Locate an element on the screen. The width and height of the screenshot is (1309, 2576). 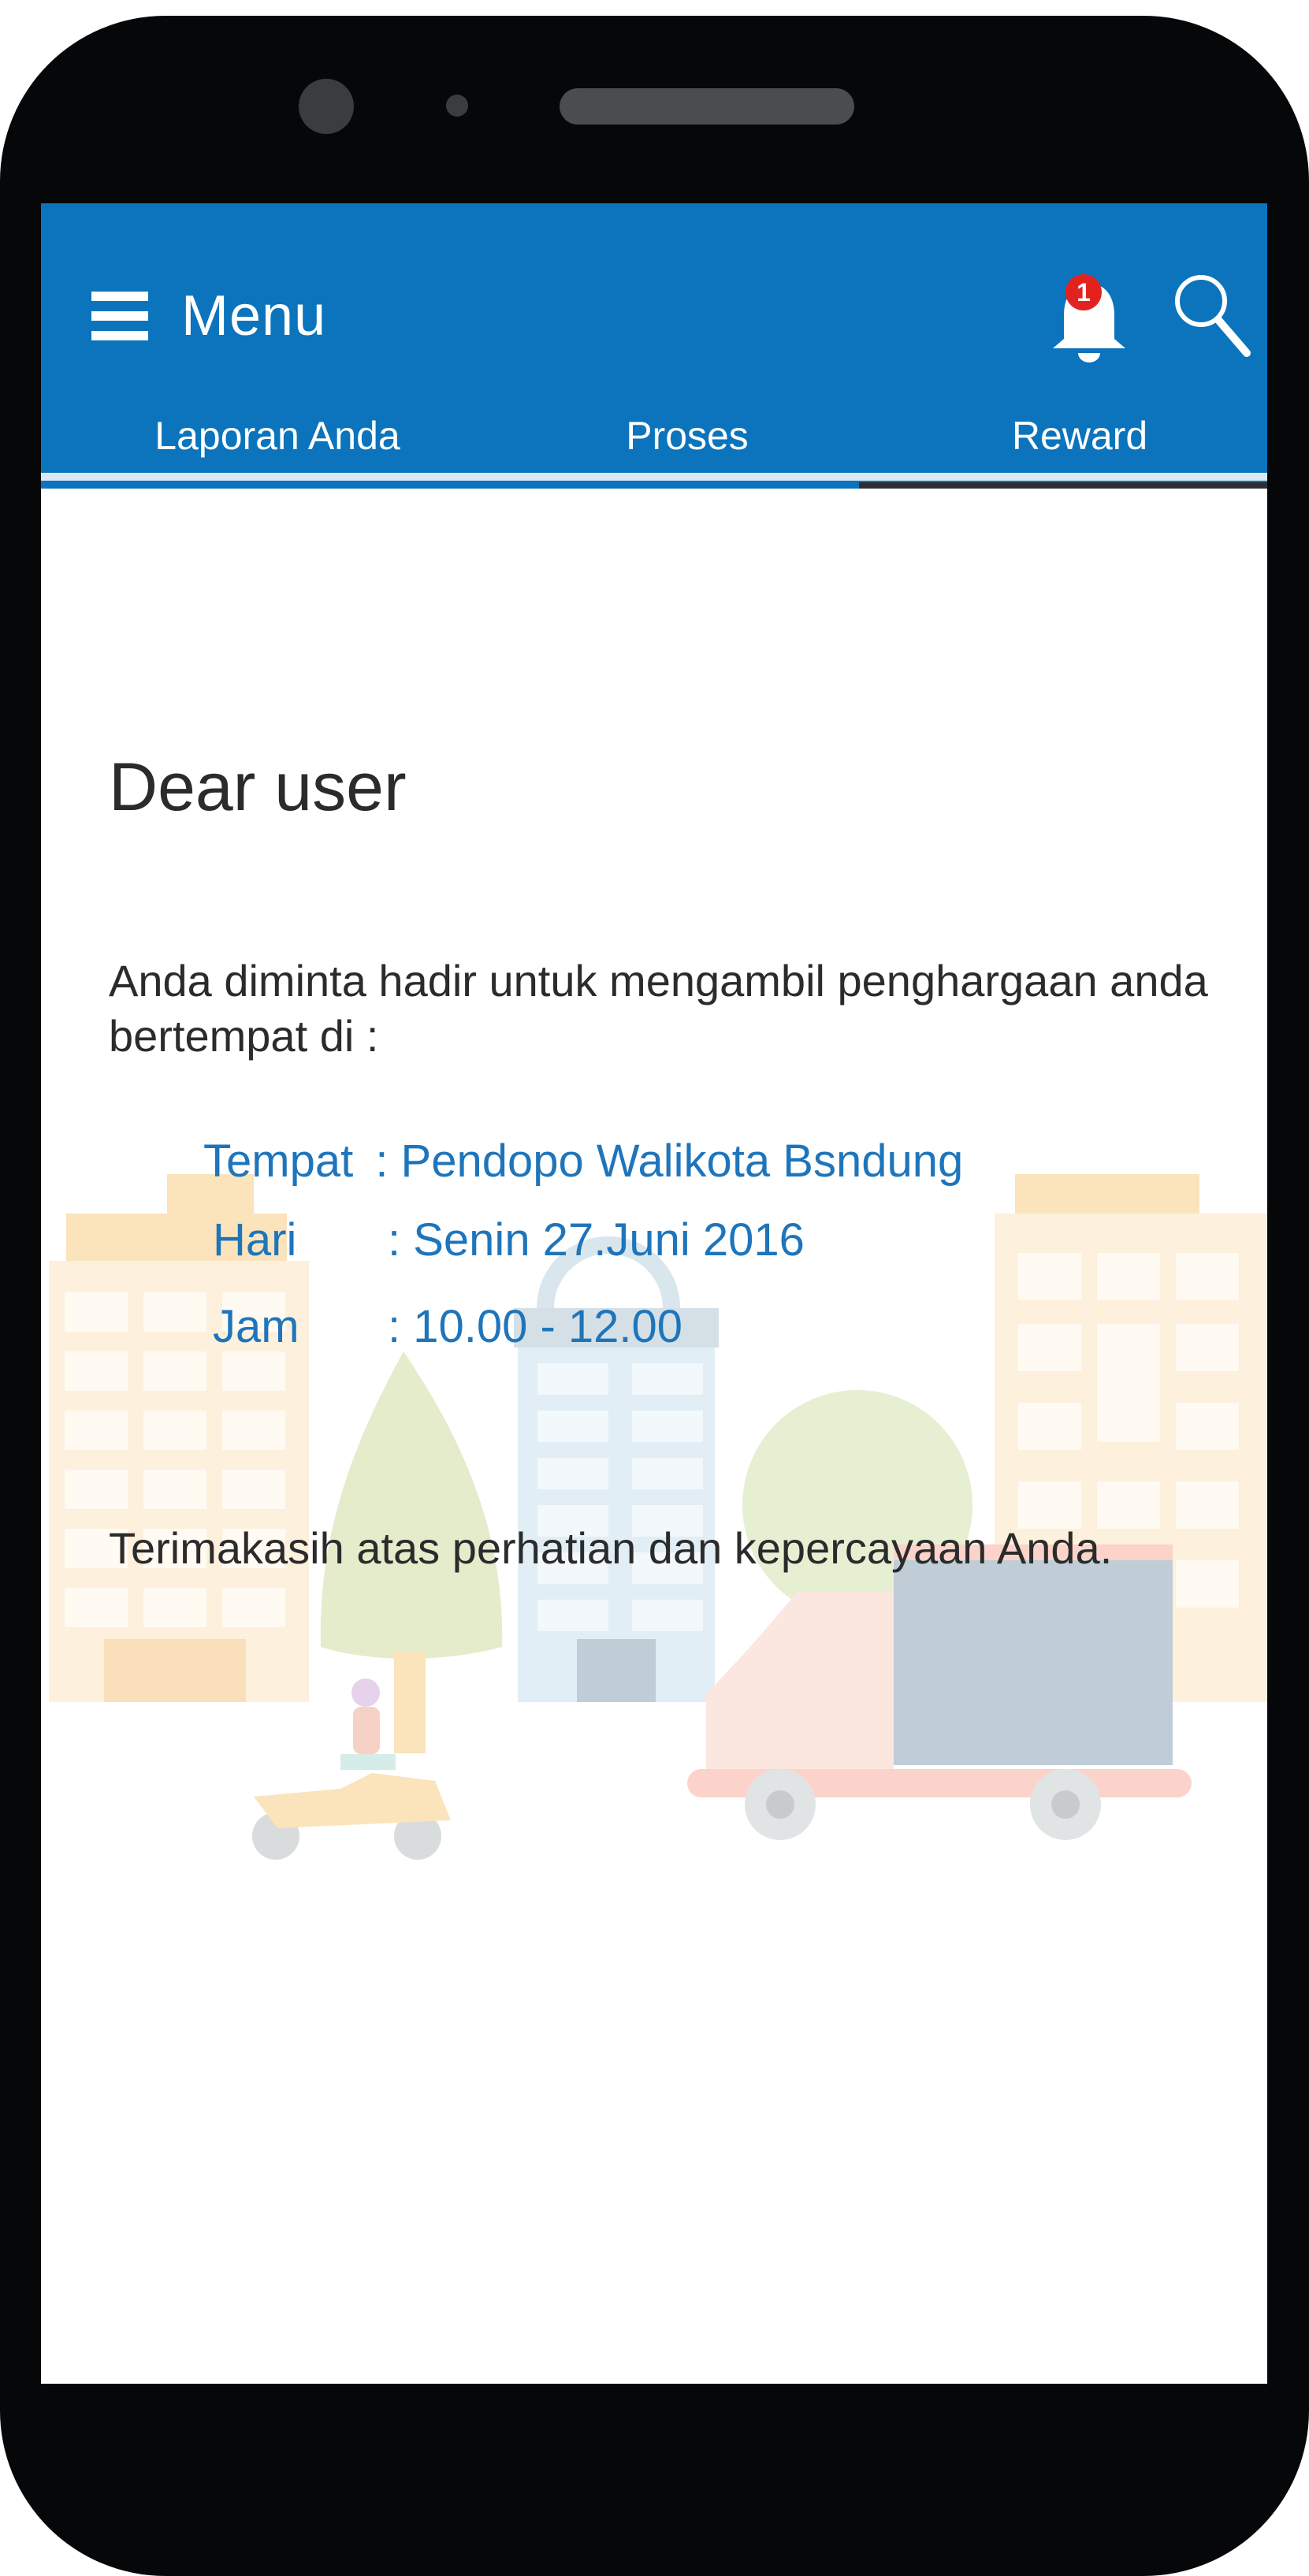
detail-value: : Senin 27.Juni 2016 is located at coordinates (596, 1240).